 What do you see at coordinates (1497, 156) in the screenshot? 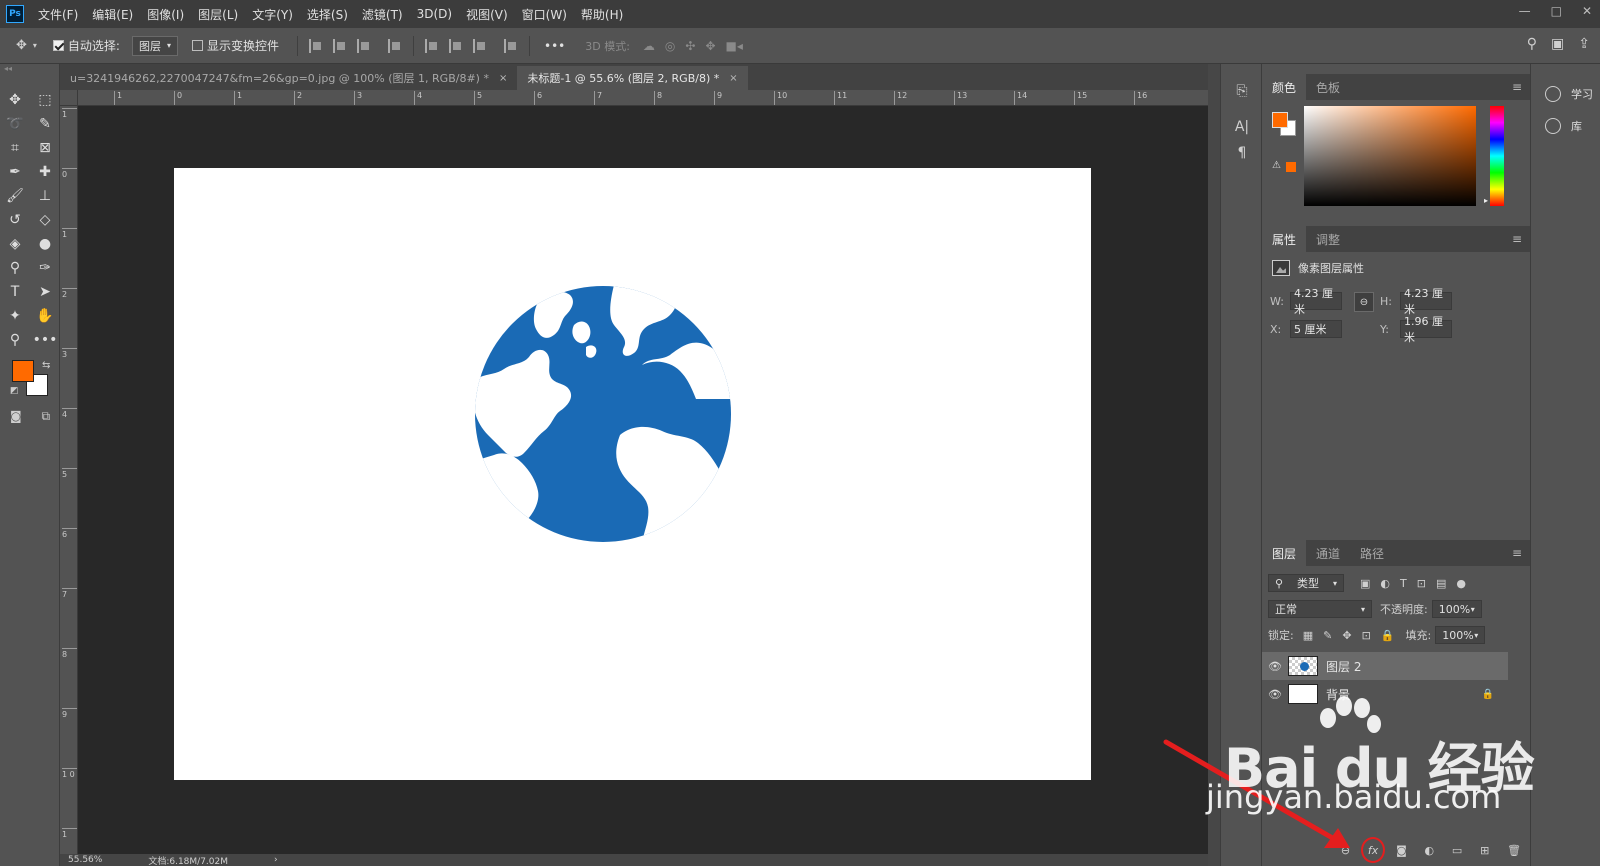
I see `hue-slider` at bounding box center [1497, 156].